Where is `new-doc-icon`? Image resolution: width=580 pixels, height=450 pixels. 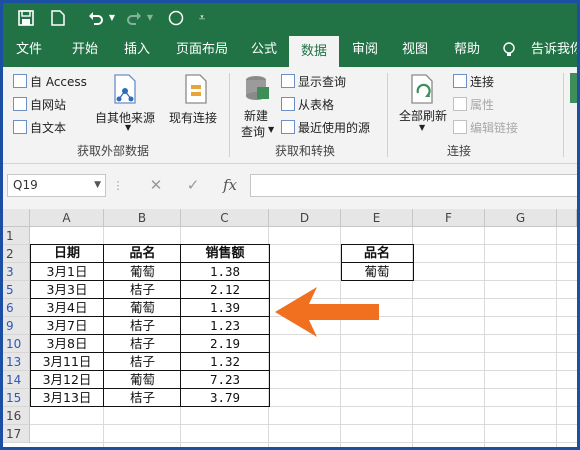
new-doc-icon is located at coordinates (58, 18).